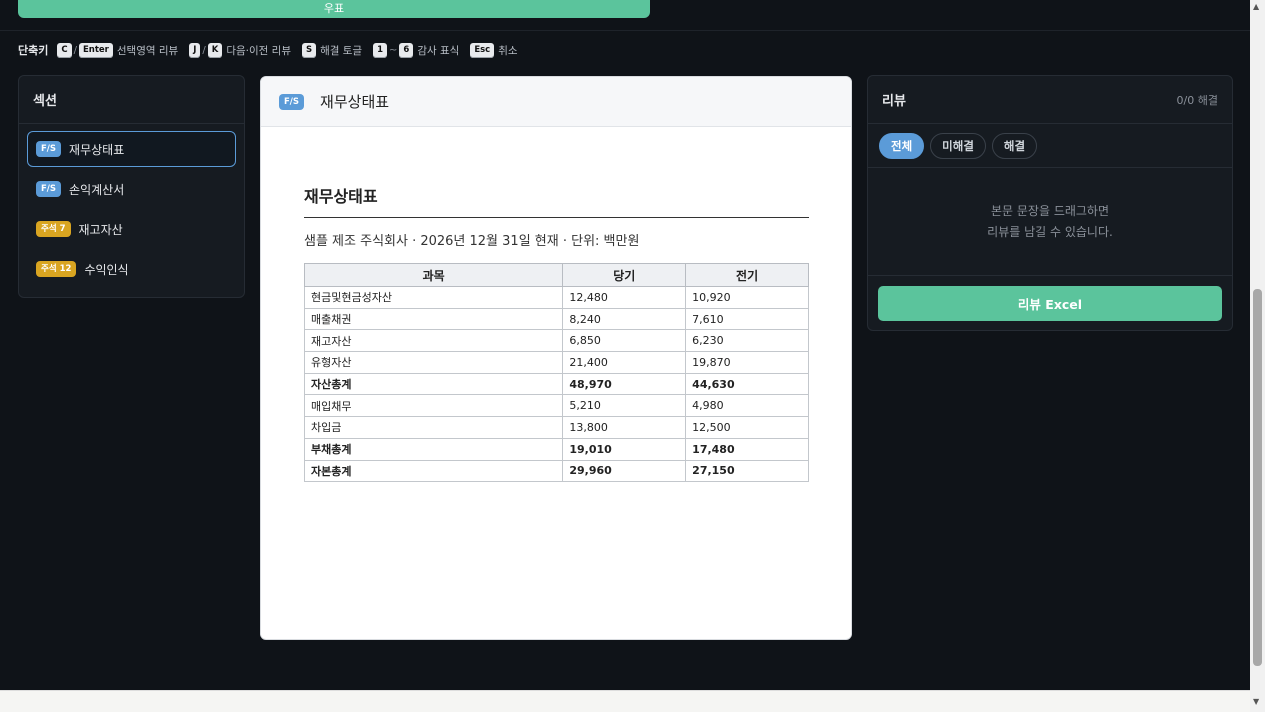 The height and width of the screenshot is (712, 1265). I want to click on shortcut-desc-review: 선택영역 리뷰, so click(147, 50).